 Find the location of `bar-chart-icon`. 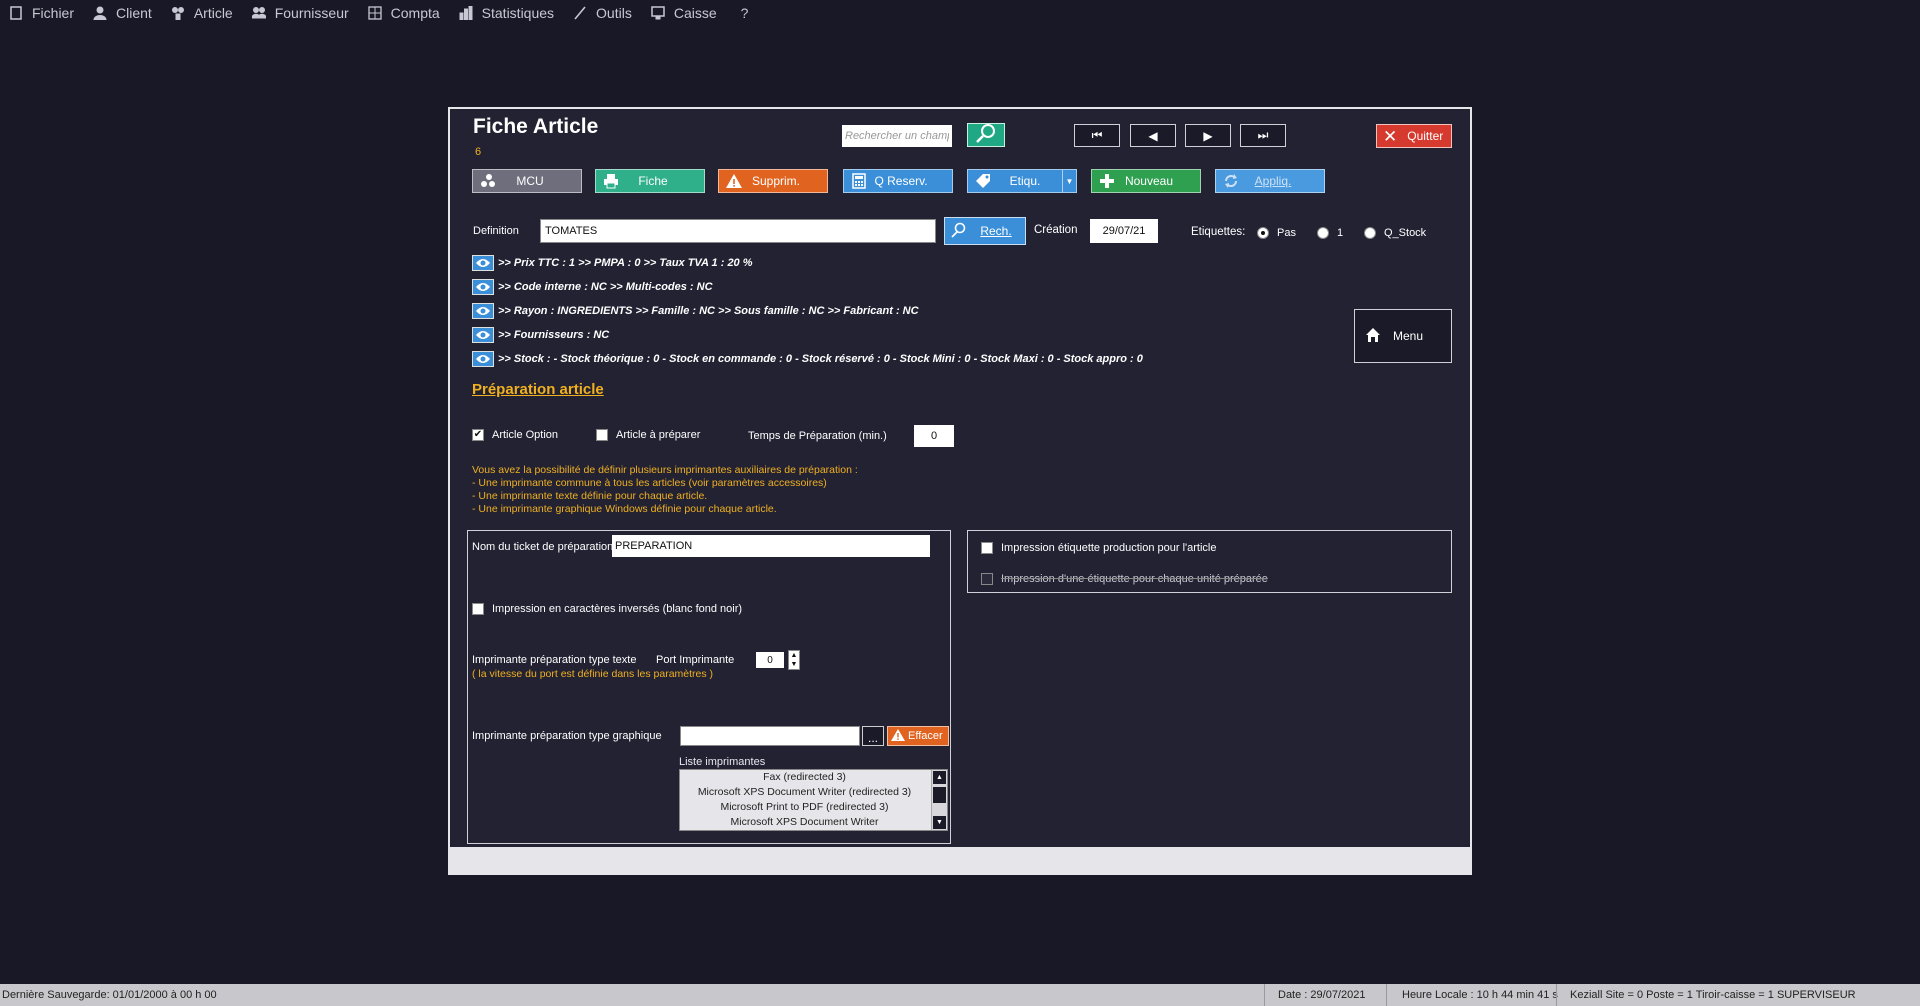

bar-chart-icon is located at coordinates (466, 13).